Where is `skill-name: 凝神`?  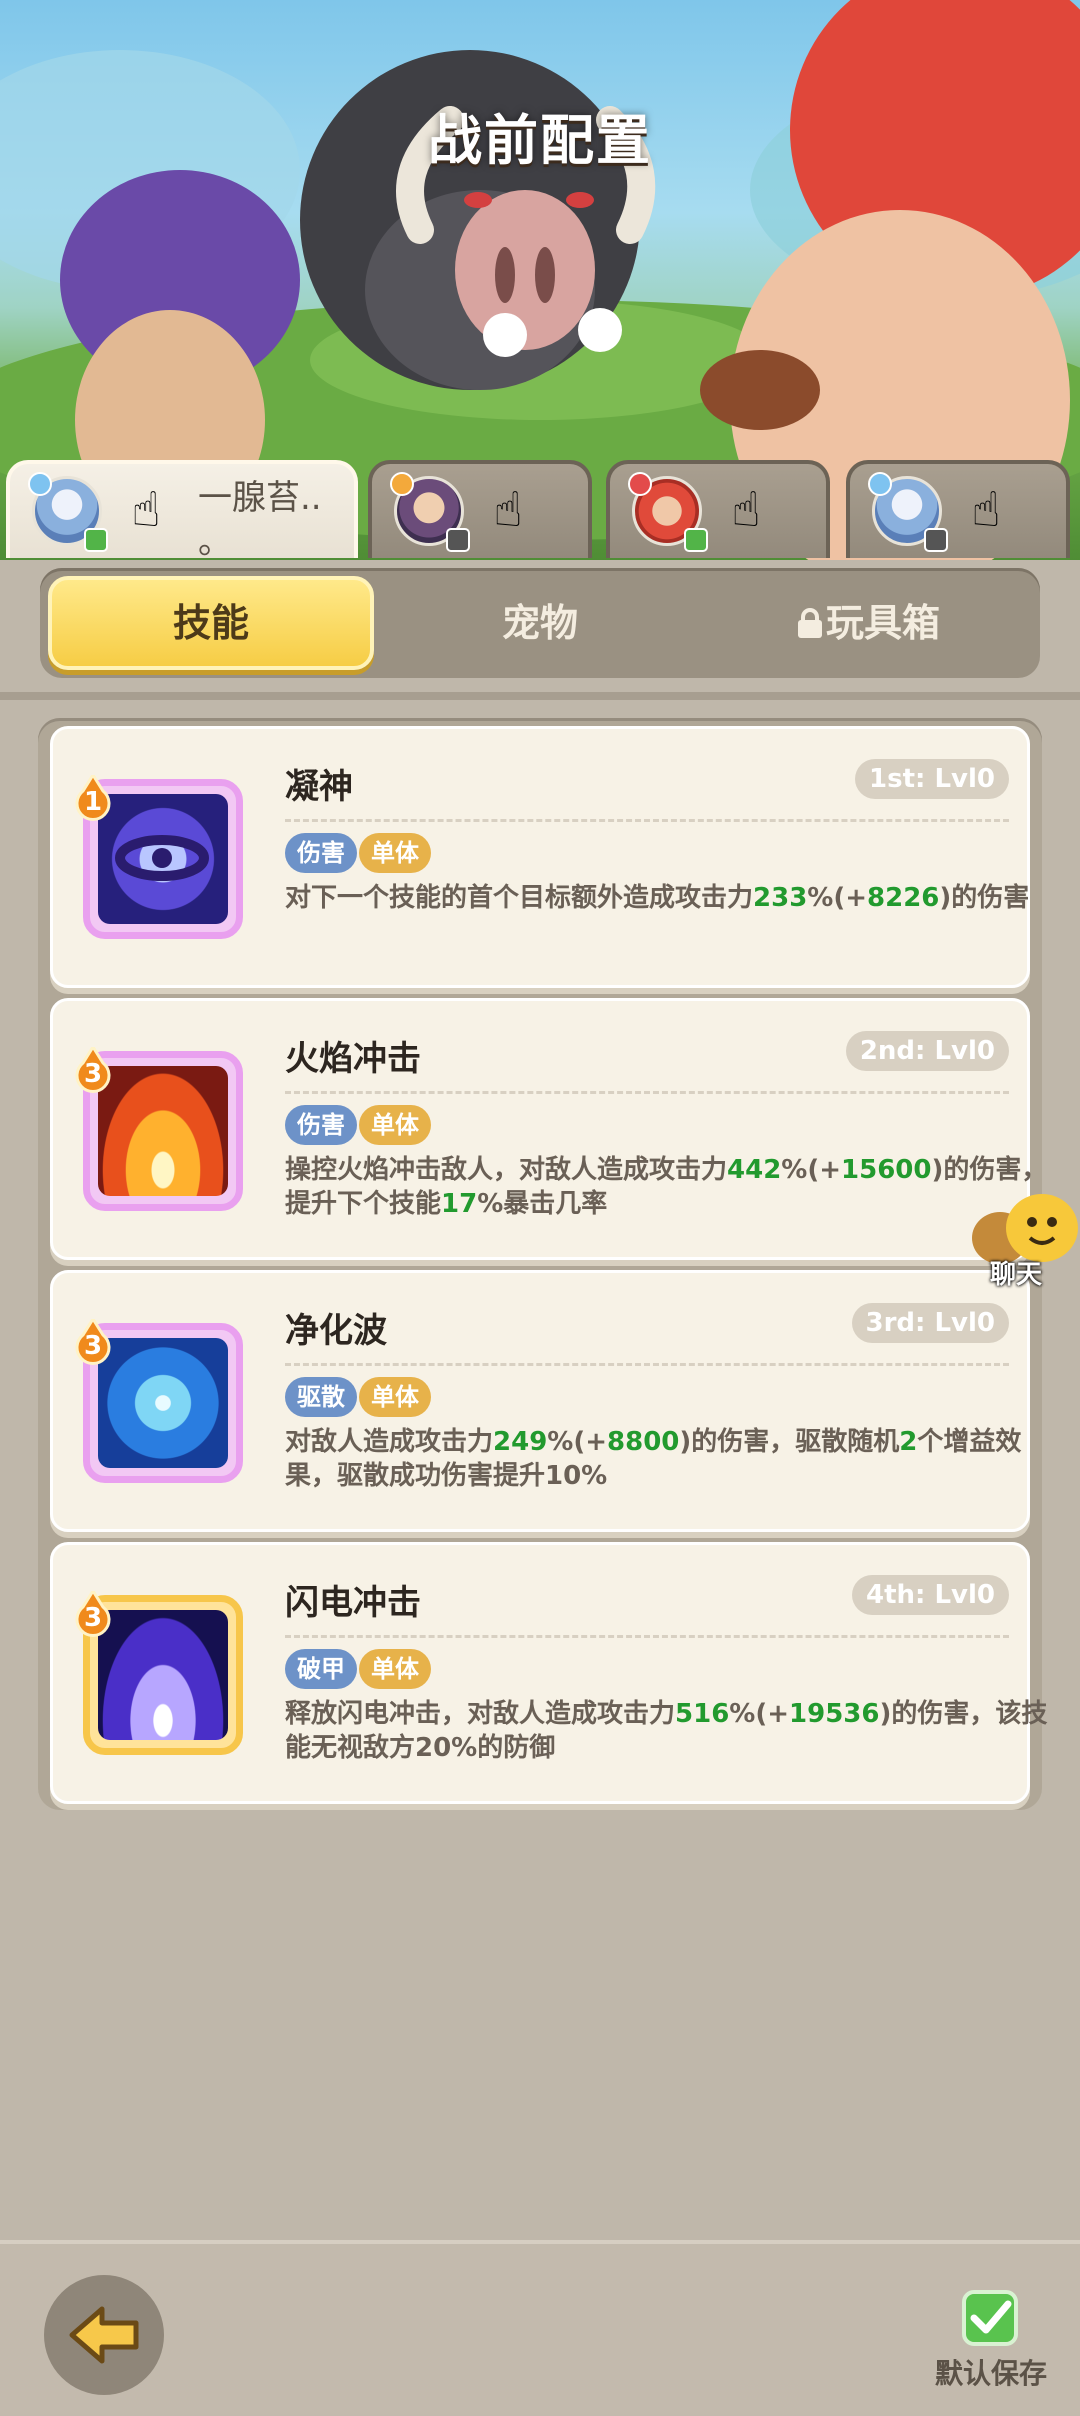
skill-name: 凝神 is located at coordinates (319, 787).